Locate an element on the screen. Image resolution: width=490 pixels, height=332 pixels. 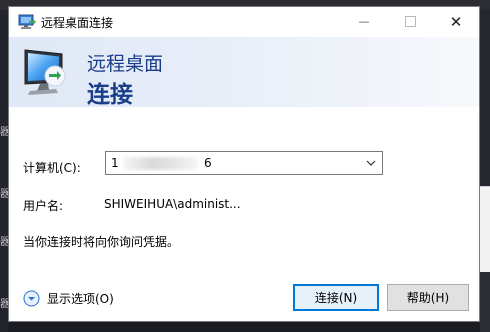
background-app-right-strip is located at coordinates (485, 171).